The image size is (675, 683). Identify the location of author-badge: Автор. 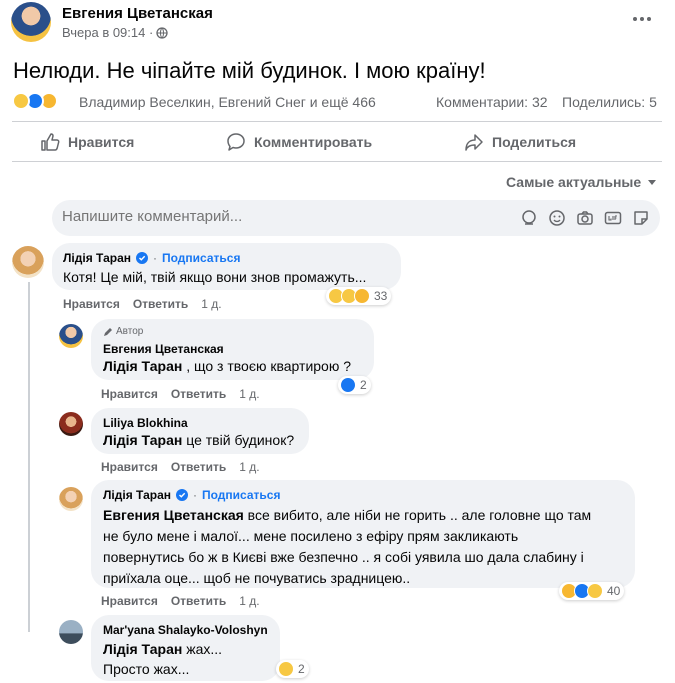
(123, 331).